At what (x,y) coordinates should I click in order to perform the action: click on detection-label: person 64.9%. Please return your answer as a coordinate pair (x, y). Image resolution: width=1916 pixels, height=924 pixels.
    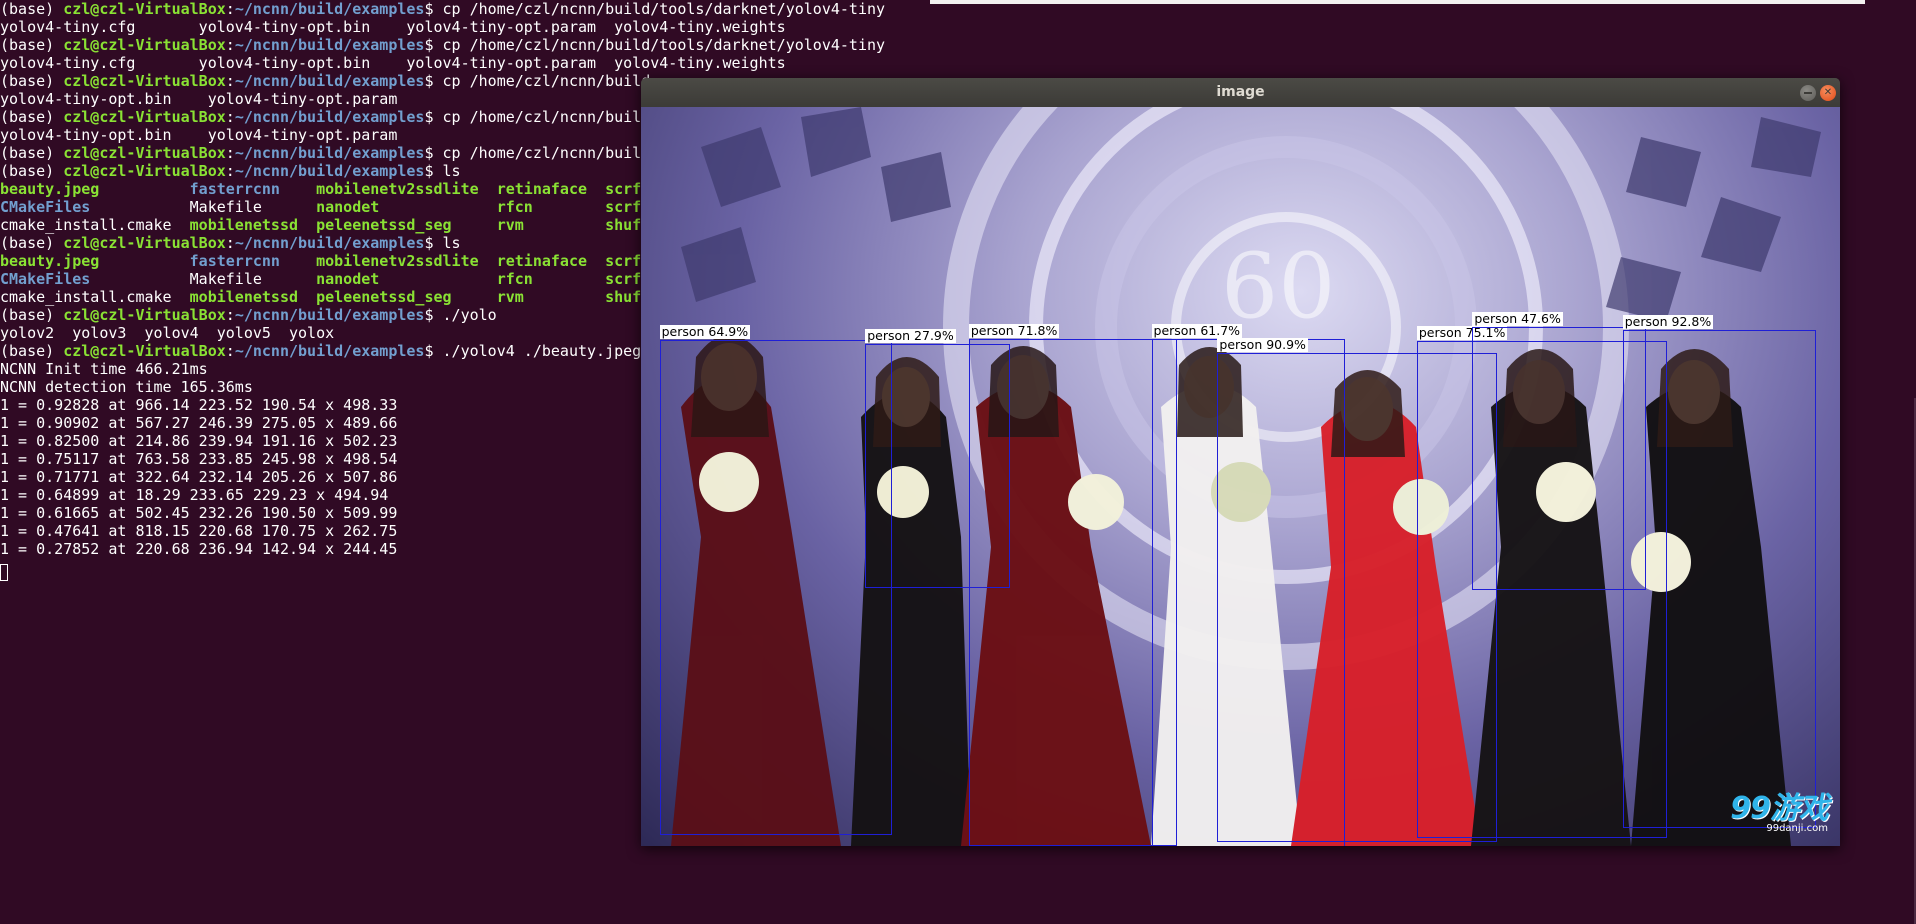
    Looking at the image, I should click on (705, 332).